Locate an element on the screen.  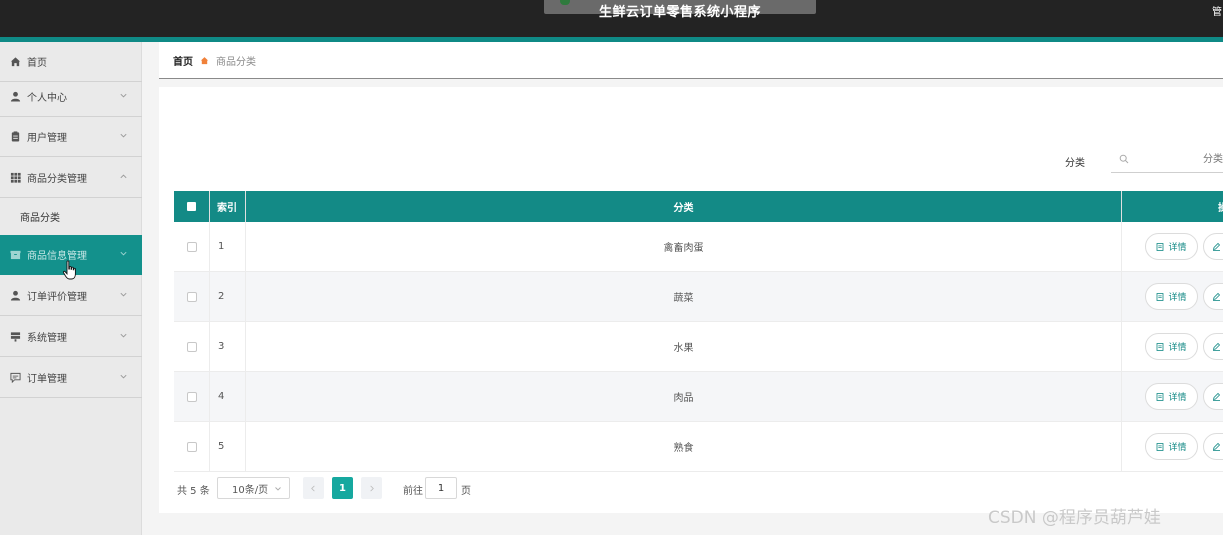
sidebar-item-label: 订单管理 is located at coordinates (47, 379).